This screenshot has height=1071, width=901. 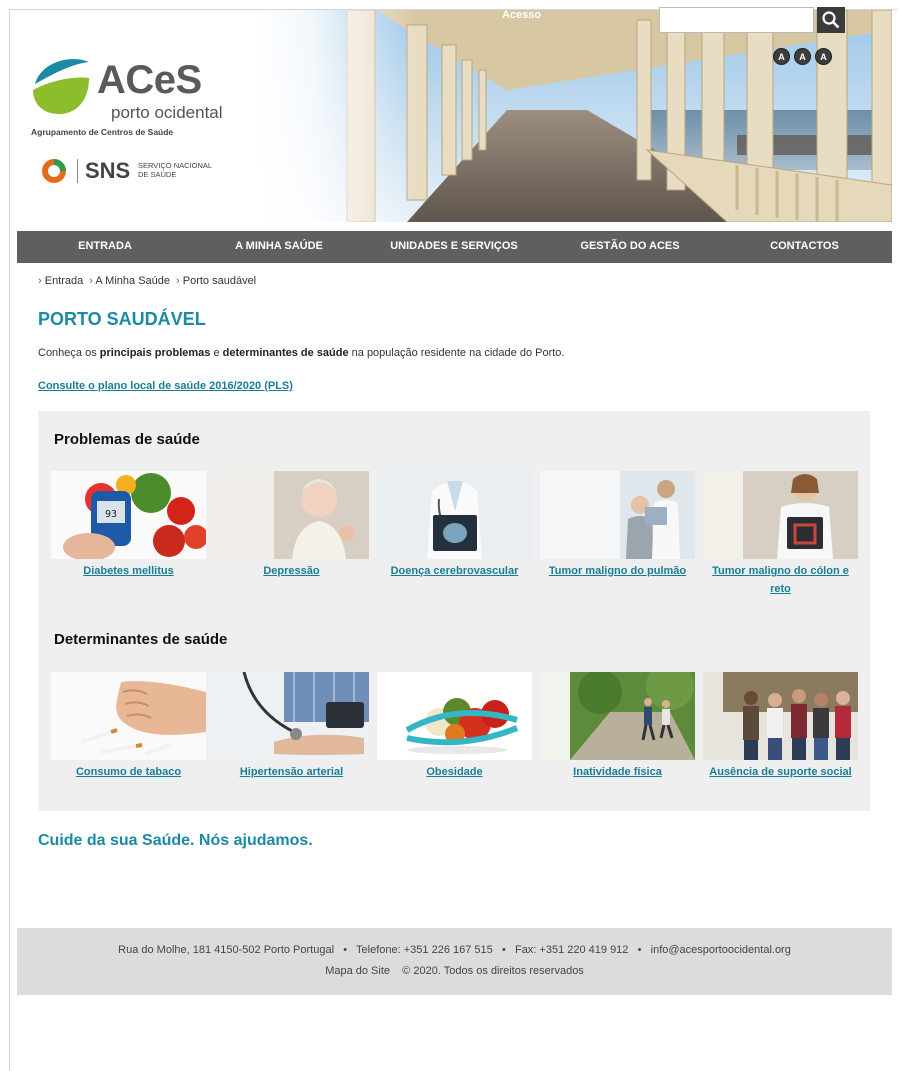 I want to click on tile-doenca-cerebrovascular: Doença cerebrovascular, so click(x=454, y=525).